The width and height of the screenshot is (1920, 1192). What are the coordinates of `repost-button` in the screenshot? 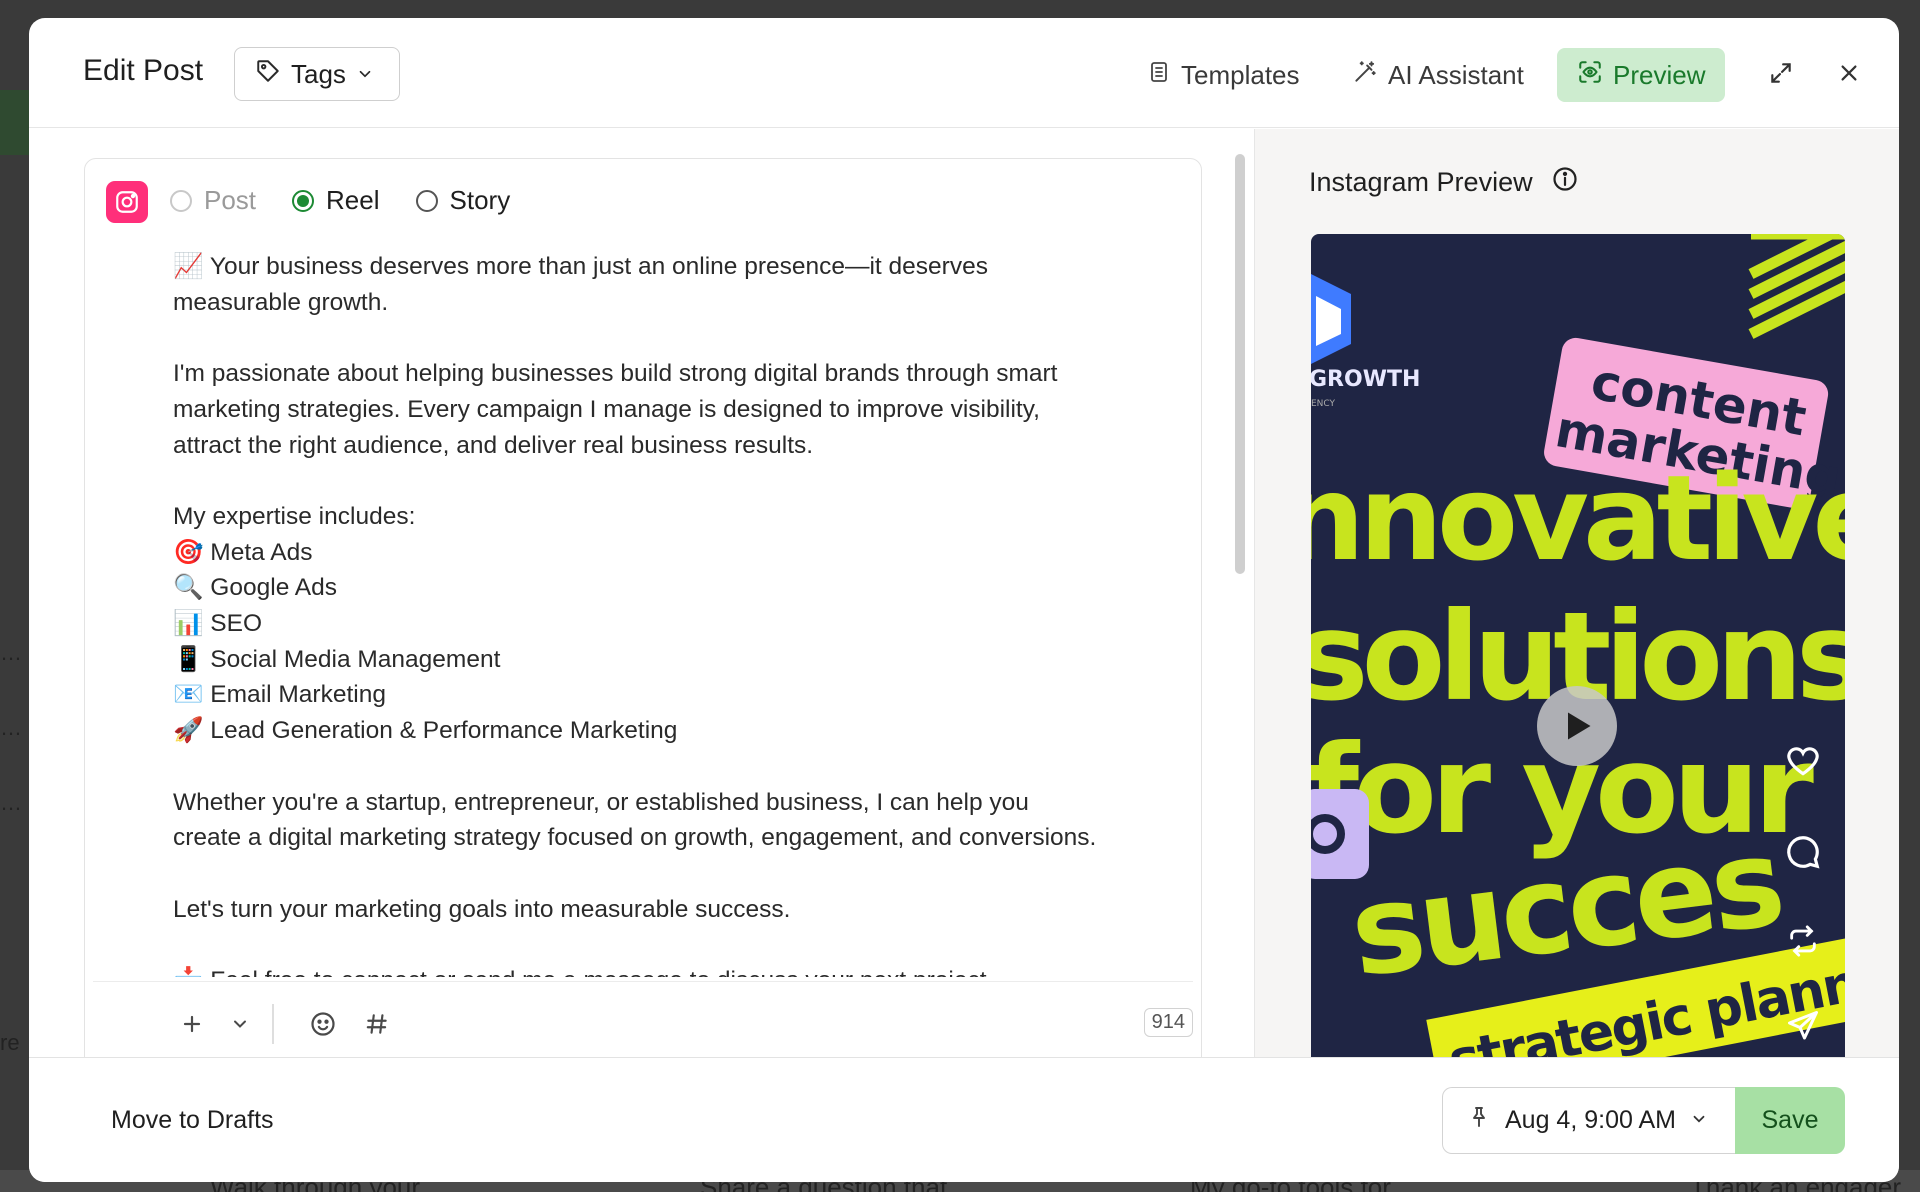 It's located at (1803, 941).